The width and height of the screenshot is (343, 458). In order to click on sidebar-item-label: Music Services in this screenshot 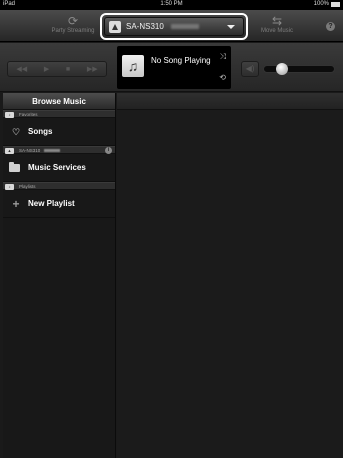, I will do `click(57, 167)`.